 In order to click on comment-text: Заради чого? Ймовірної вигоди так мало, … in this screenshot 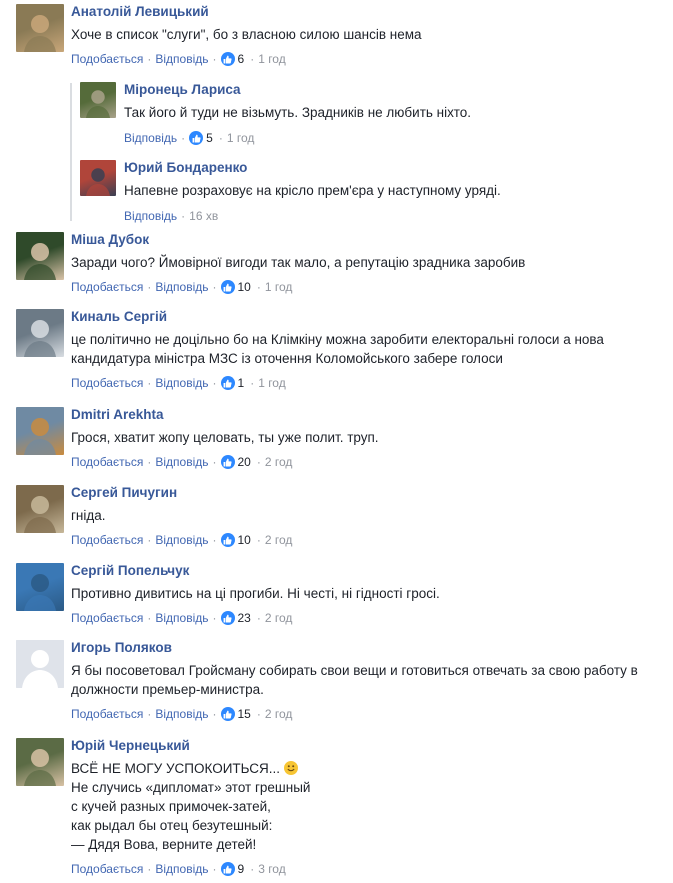, I will do `click(298, 262)`.